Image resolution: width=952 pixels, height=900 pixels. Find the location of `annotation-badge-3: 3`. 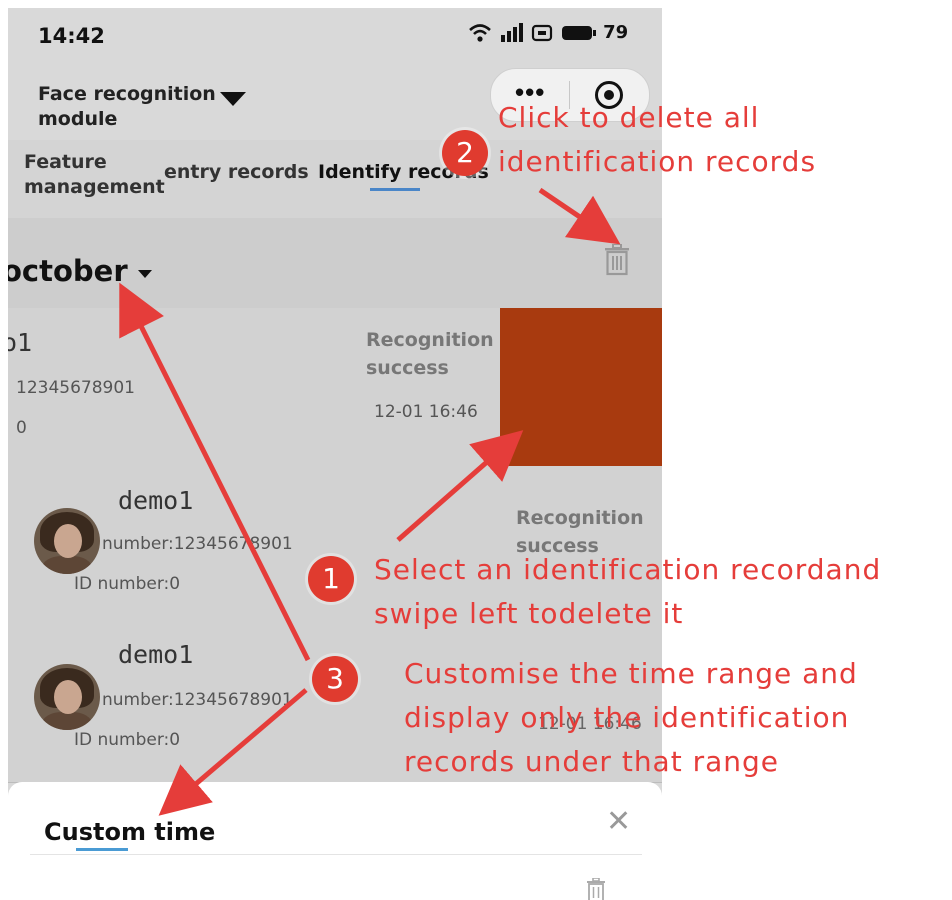

annotation-badge-3: 3 is located at coordinates (335, 679).